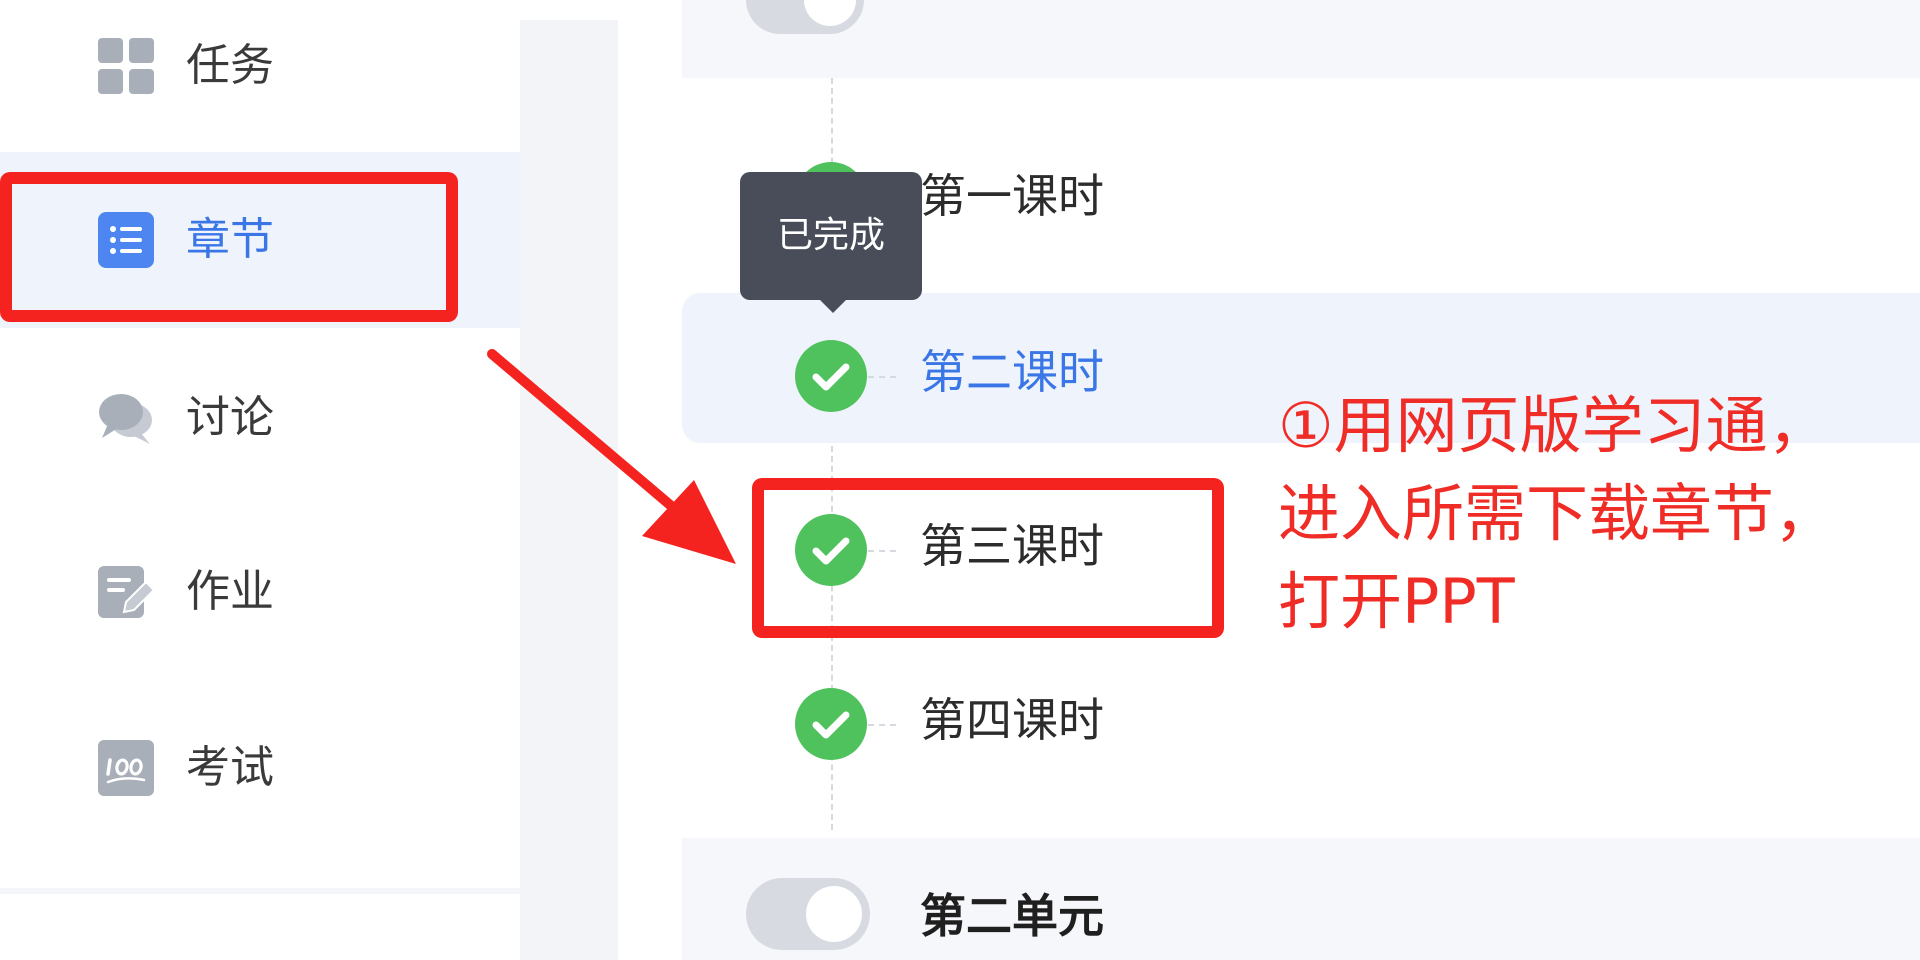 This screenshot has width=1920, height=960. What do you see at coordinates (126, 592) in the screenshot?
I see `assignment-edit-icon` at bounding box center [126, 592].